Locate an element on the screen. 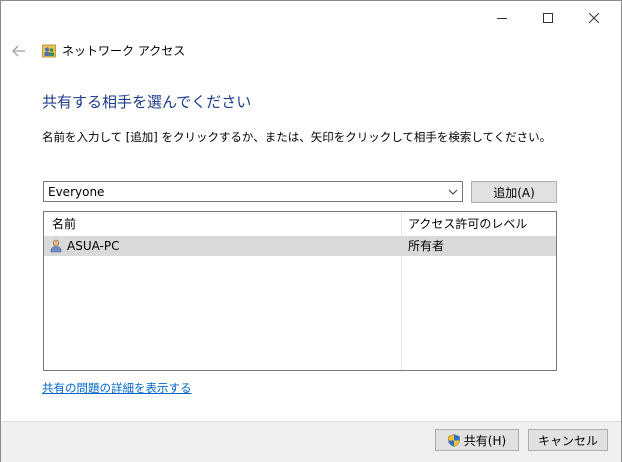 The height and width of the screenshot is (462, 622). minimize-icon is located at coordinates (502, 18).